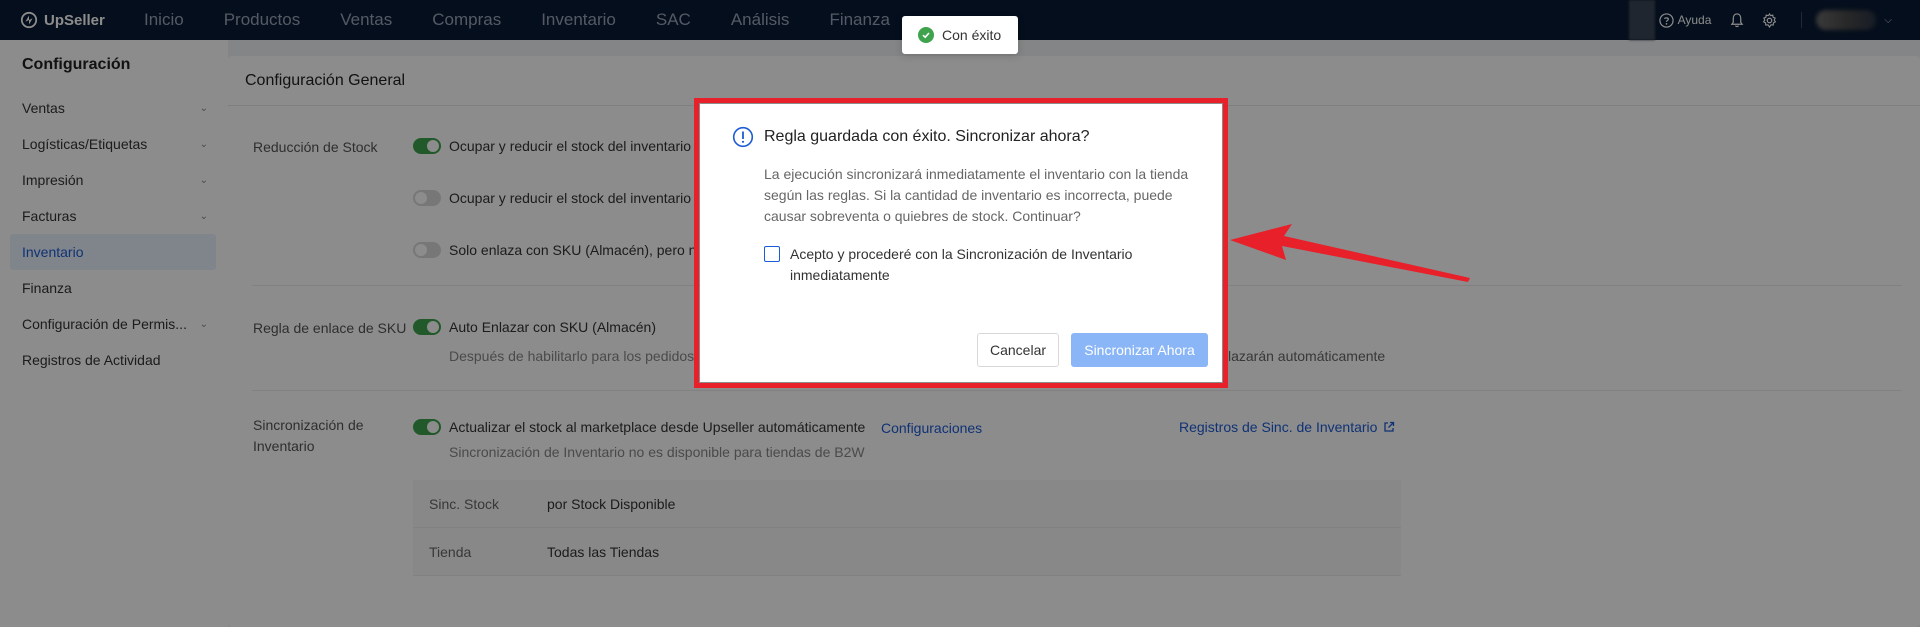  What do you see at coordinates (926, 35) in the screenshot?
I see `check-circle-icon` at bounding box center [926, 35].